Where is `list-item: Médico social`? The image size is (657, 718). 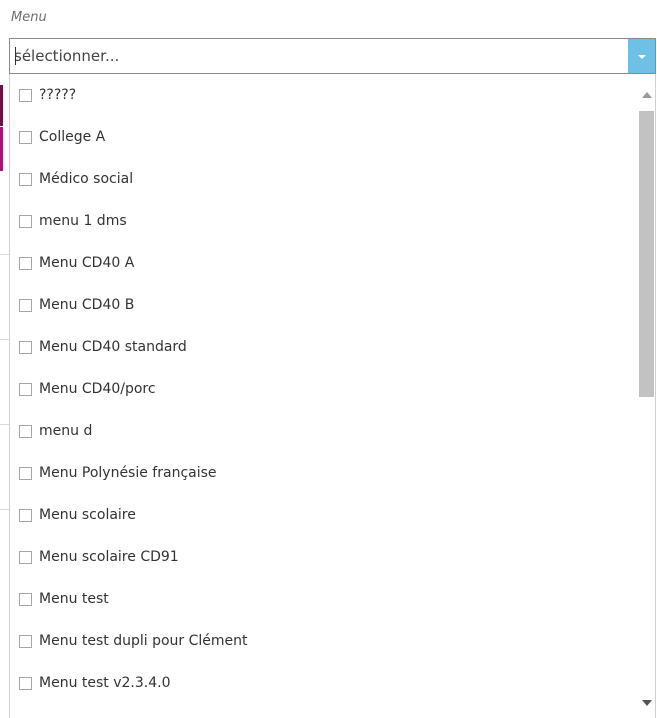 list-item: Médico social is located at coordinates (321, 179).